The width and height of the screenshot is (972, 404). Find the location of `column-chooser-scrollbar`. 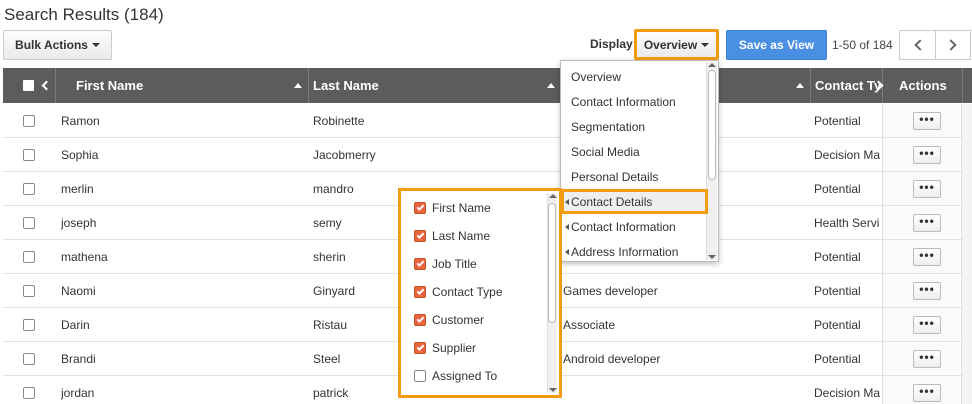

column-chooser-scrollbar is located at coordinates (552, 293).